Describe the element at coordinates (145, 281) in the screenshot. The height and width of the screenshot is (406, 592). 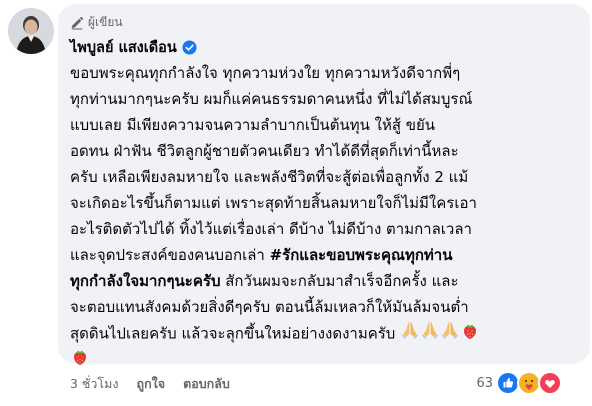
I see `hashtag-text: ทุกกำลังใจมากๆนะครับ` at that location.